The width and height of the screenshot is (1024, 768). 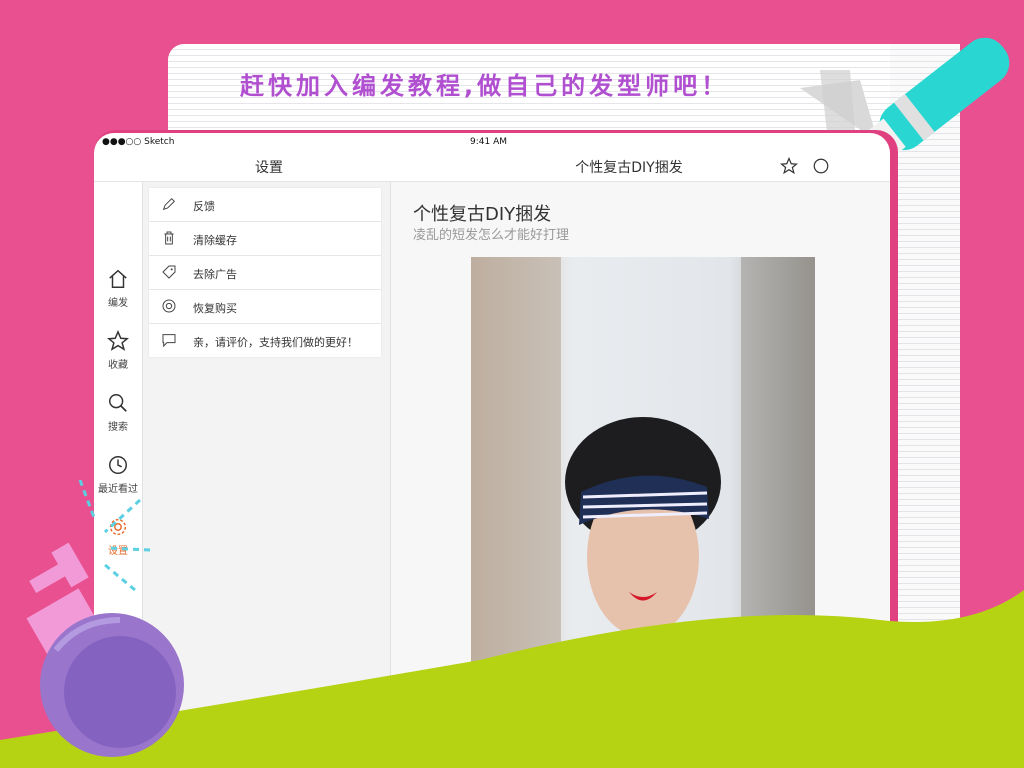 I want to click on perfume-decoration, so click(x=105, y=618).